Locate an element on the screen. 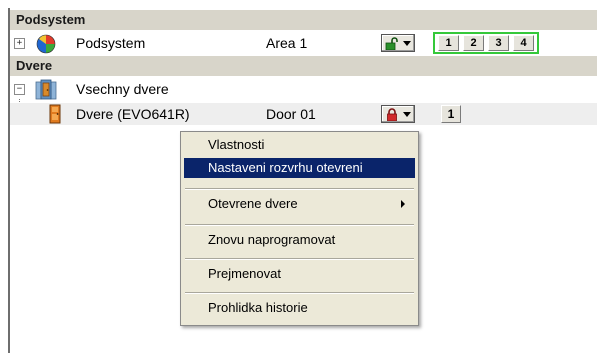  area-number-4: 4 is located at coordinates (523, 43).